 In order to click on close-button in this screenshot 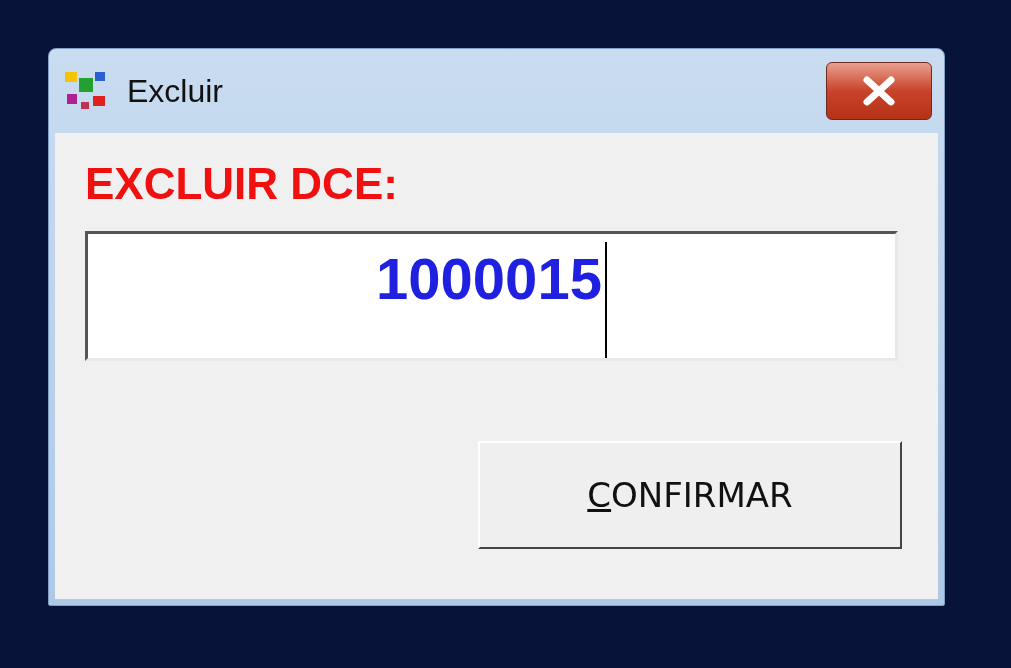, I will do `click(879, 91)`.